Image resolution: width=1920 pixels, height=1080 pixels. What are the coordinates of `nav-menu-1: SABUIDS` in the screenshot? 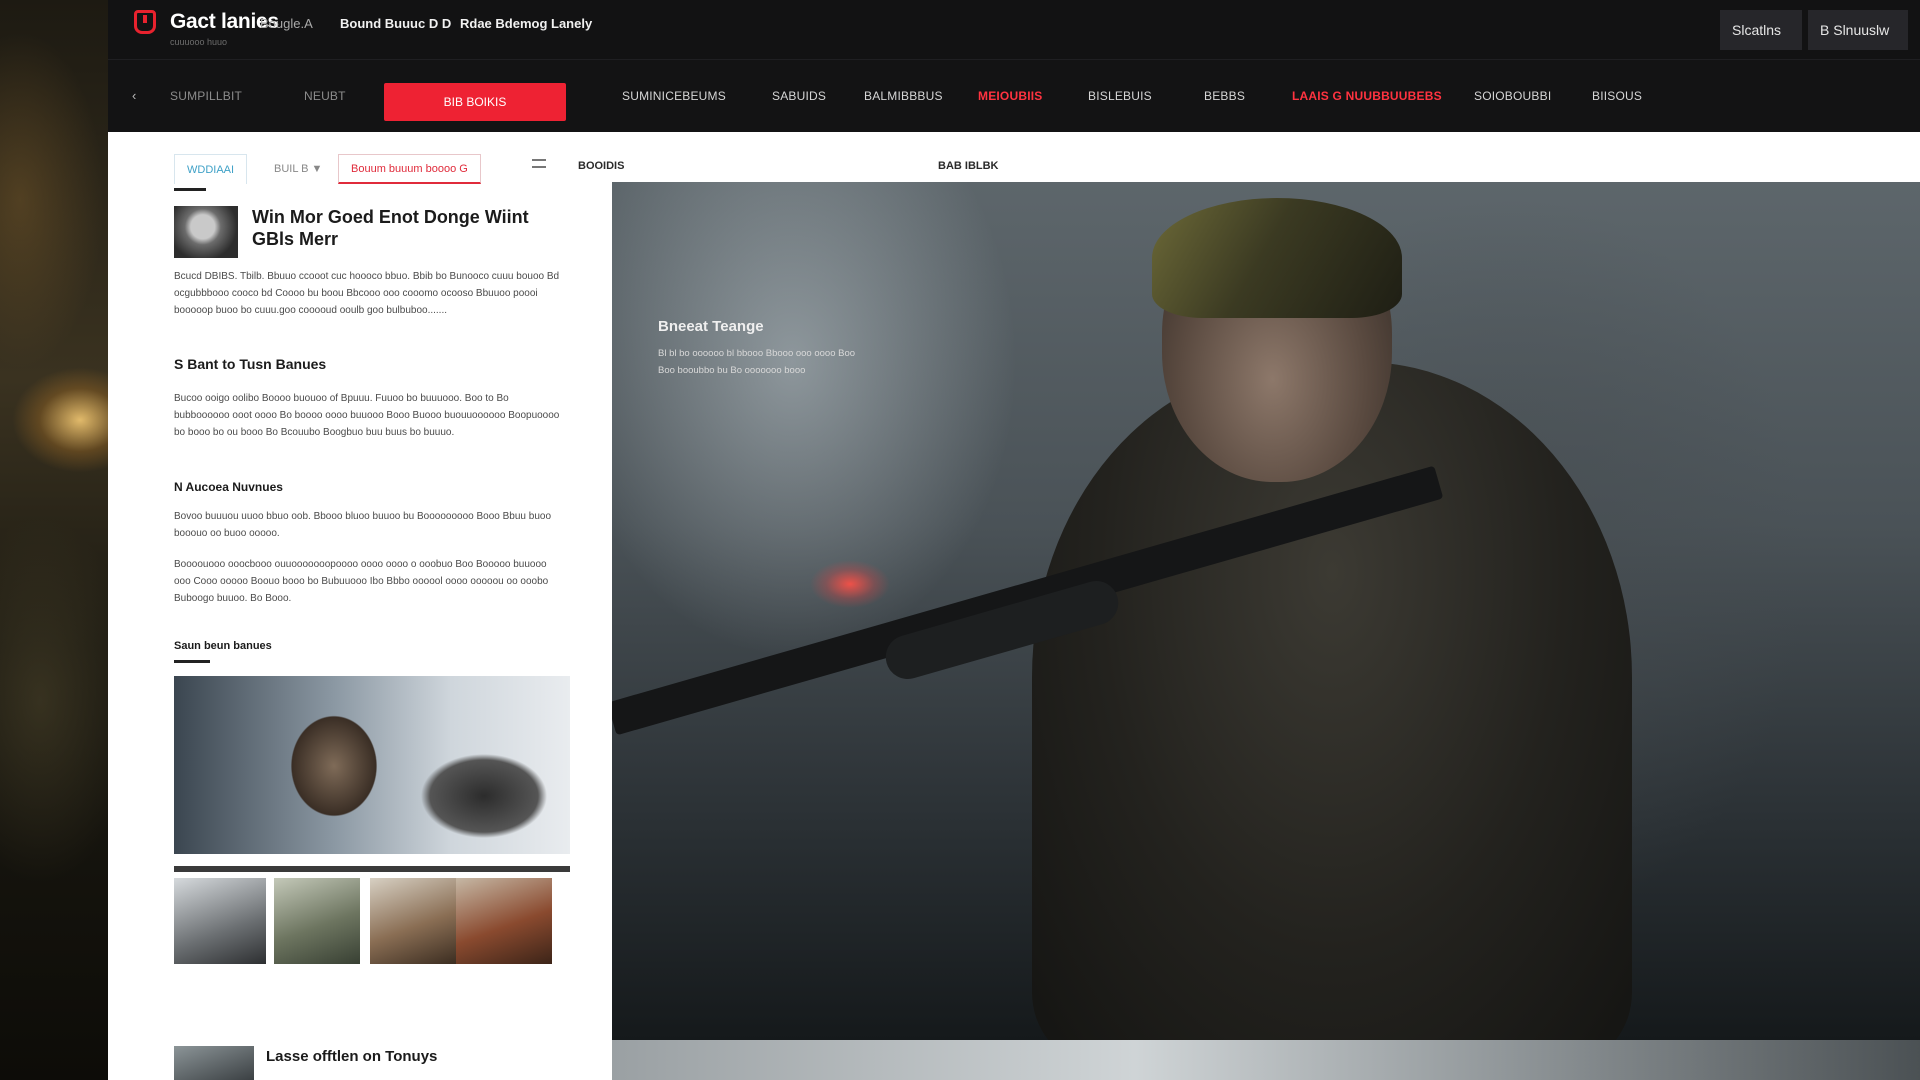 It's located at (799, 96).